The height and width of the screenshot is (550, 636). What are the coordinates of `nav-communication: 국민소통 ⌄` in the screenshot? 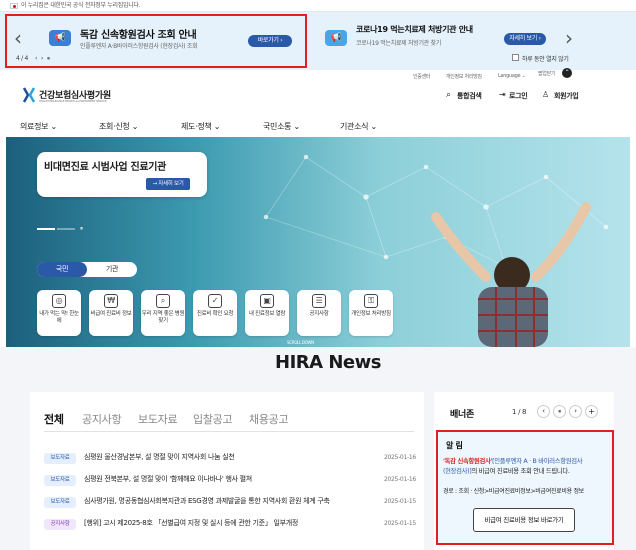 It's located at (281, 126).